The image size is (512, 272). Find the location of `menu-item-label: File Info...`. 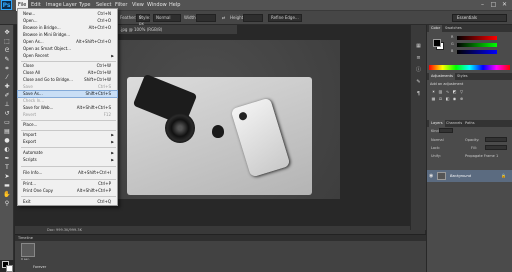

menu-item-label: File Info... is located at coordinates (33, 172).